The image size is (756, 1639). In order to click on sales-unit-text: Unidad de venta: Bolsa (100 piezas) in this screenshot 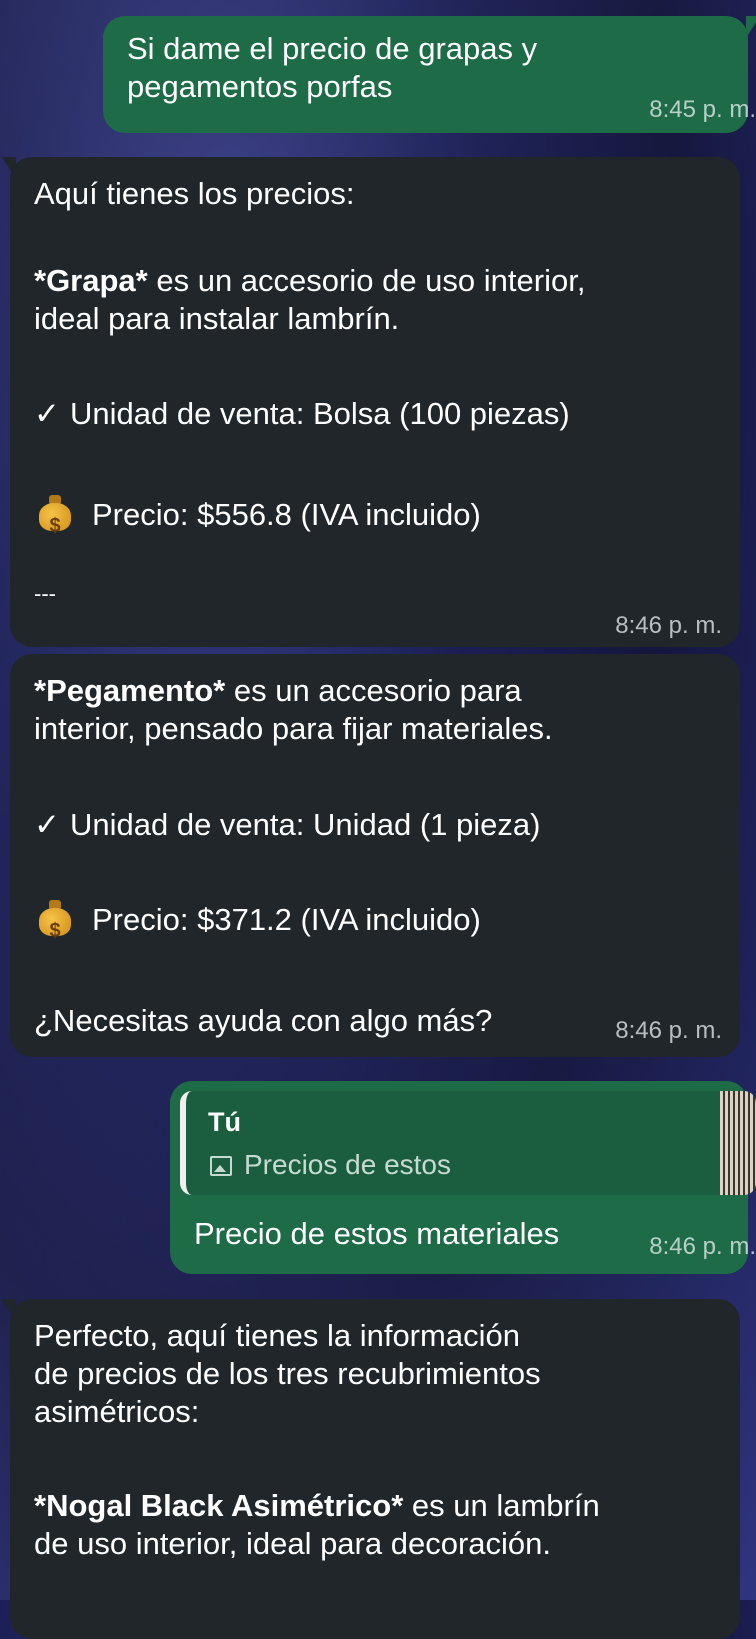, I will do `click(319, 413)`.